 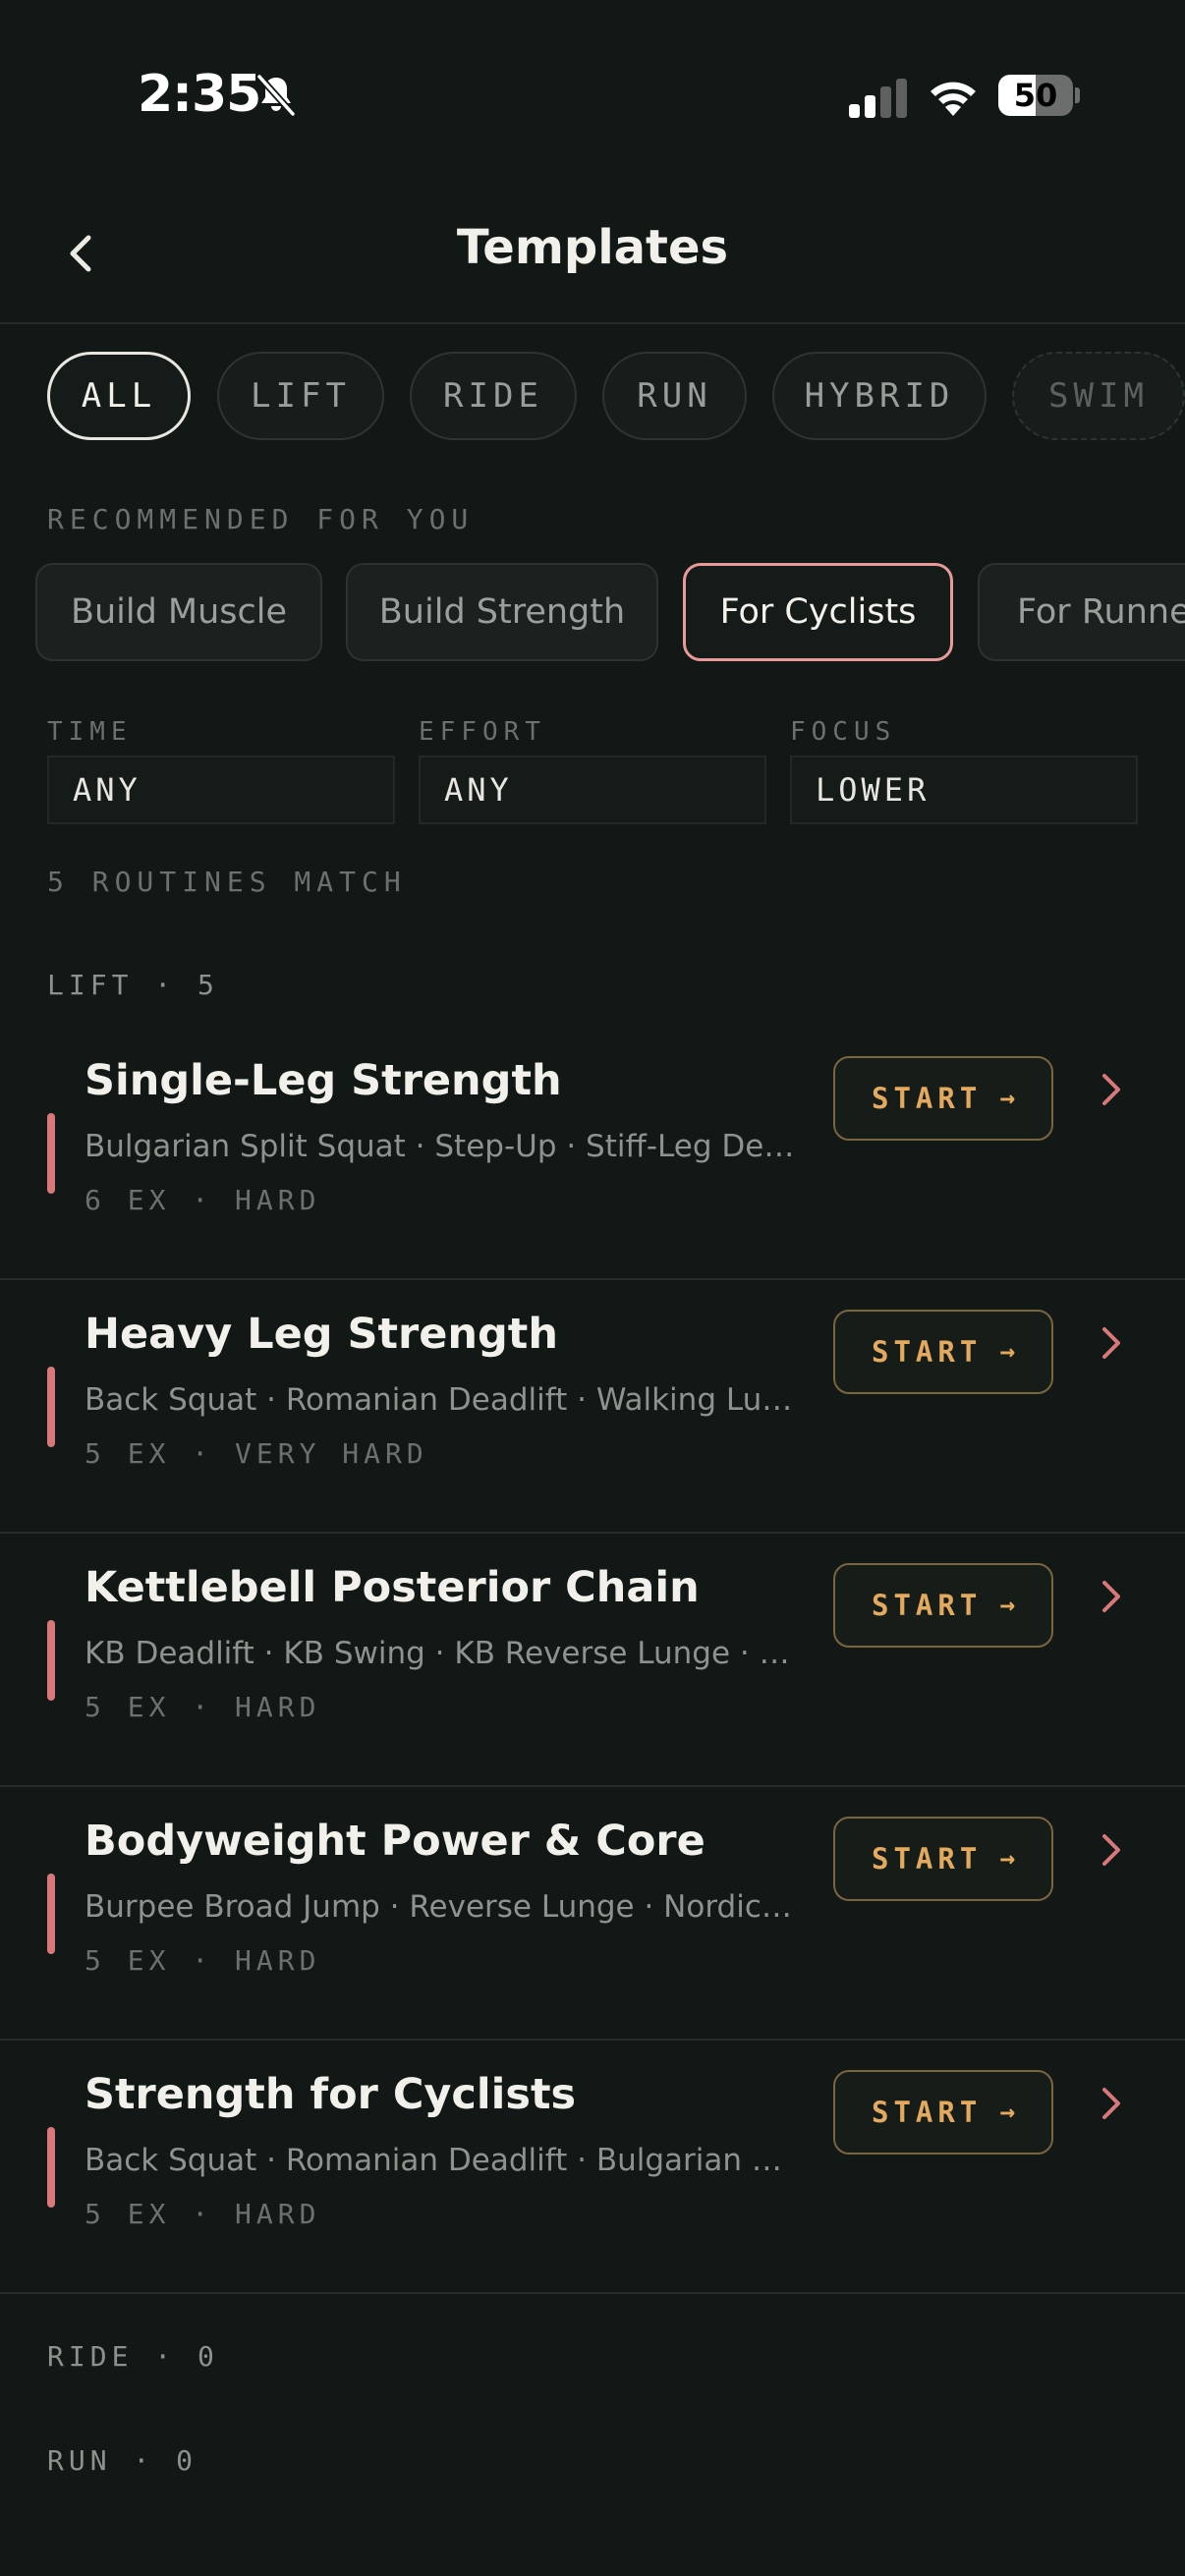 I want to click on category-pill-run: RUN, so click(x=674, y=396).